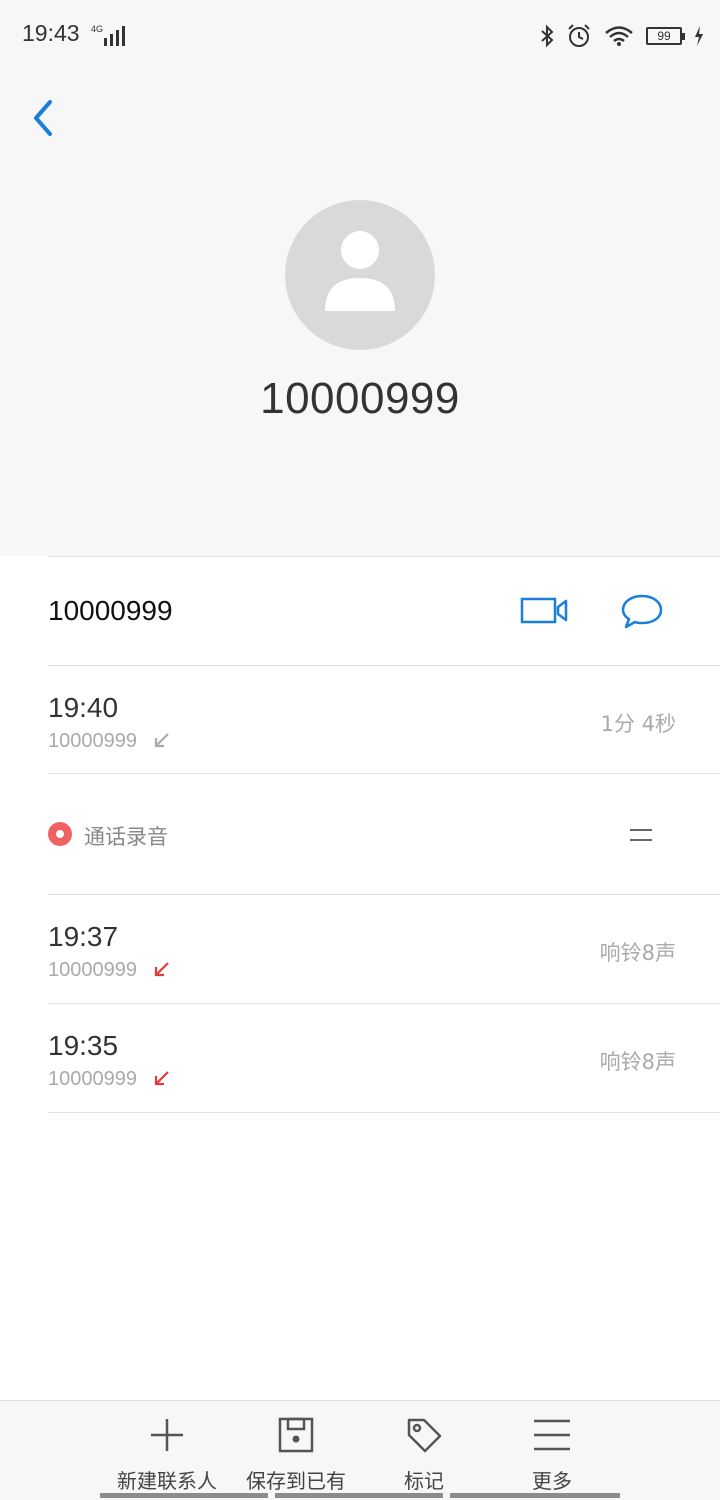 The height and width of the screenshot is (1500, 720). Describe the element at coordinates (384, 1112) in the screenshot. I see `divider` at that location.